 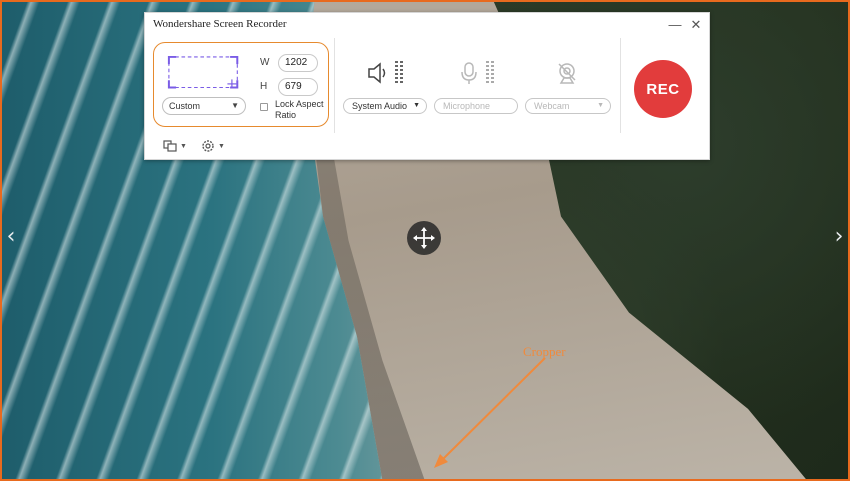 I want to click on webcam-select: Webcam ▼, so click(x=568, y=106).